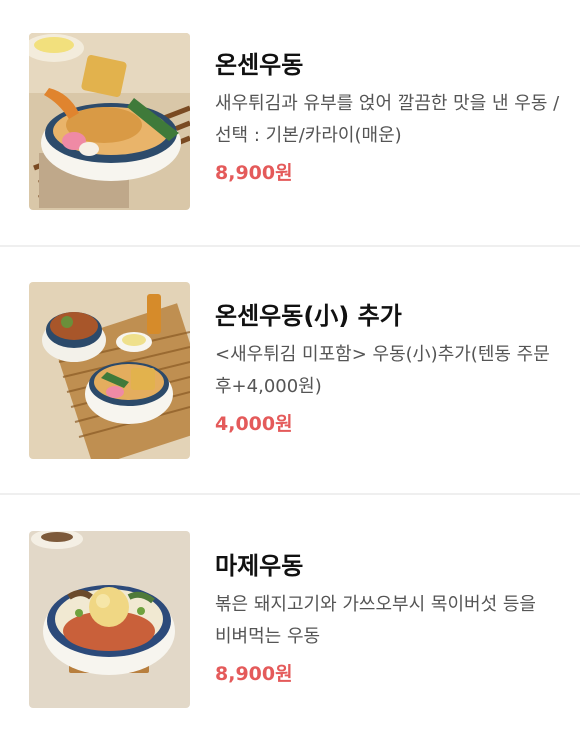  I want to click on udon-tendon-set-photo, so click(109, 370).